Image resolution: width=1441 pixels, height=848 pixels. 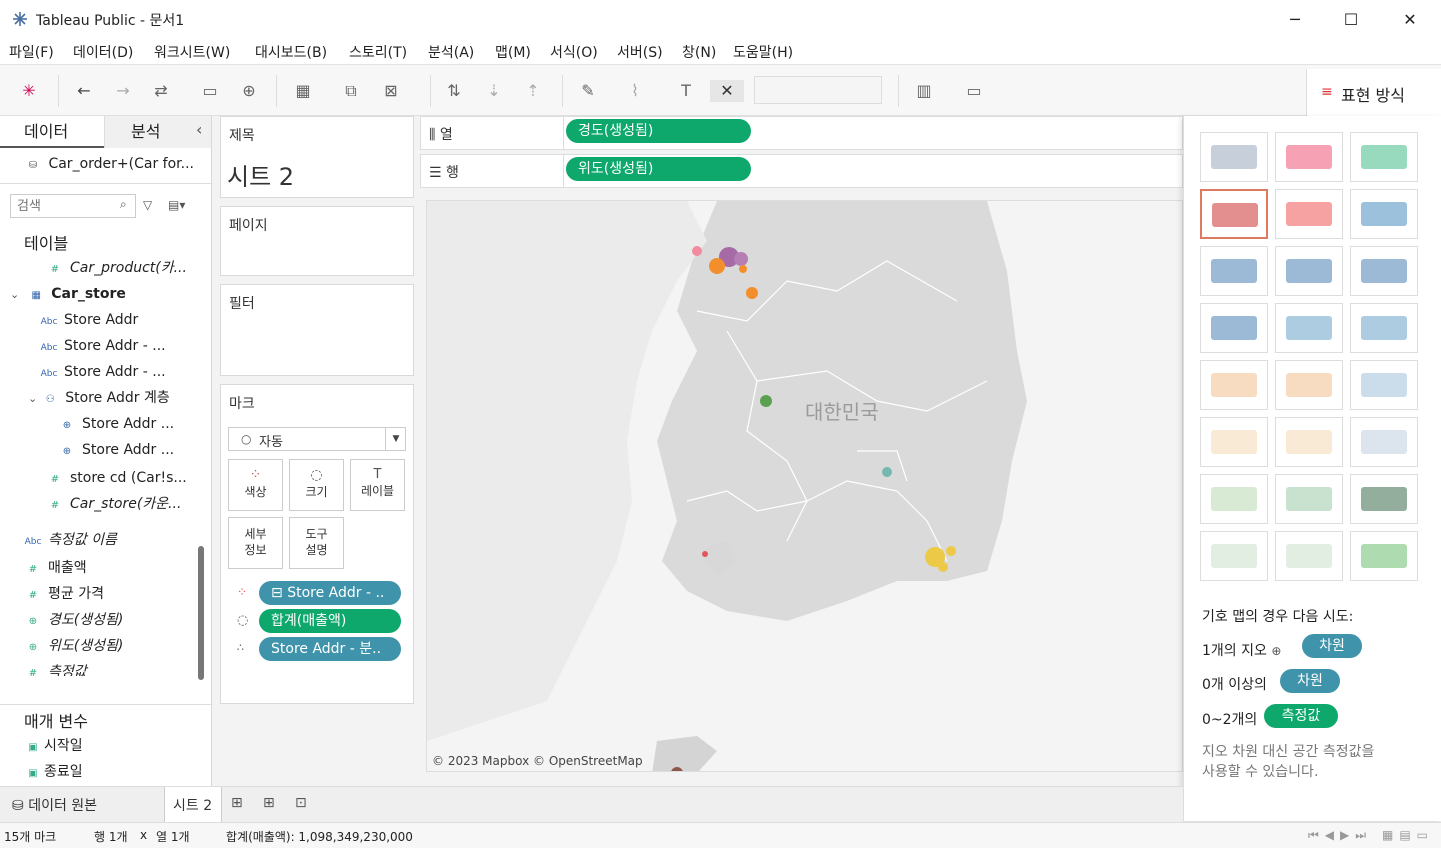 What do you see at coordinates (199, 129) in the screenshot?
I see `collapse-pane-button: ‹` at bounding box center [199, 129].